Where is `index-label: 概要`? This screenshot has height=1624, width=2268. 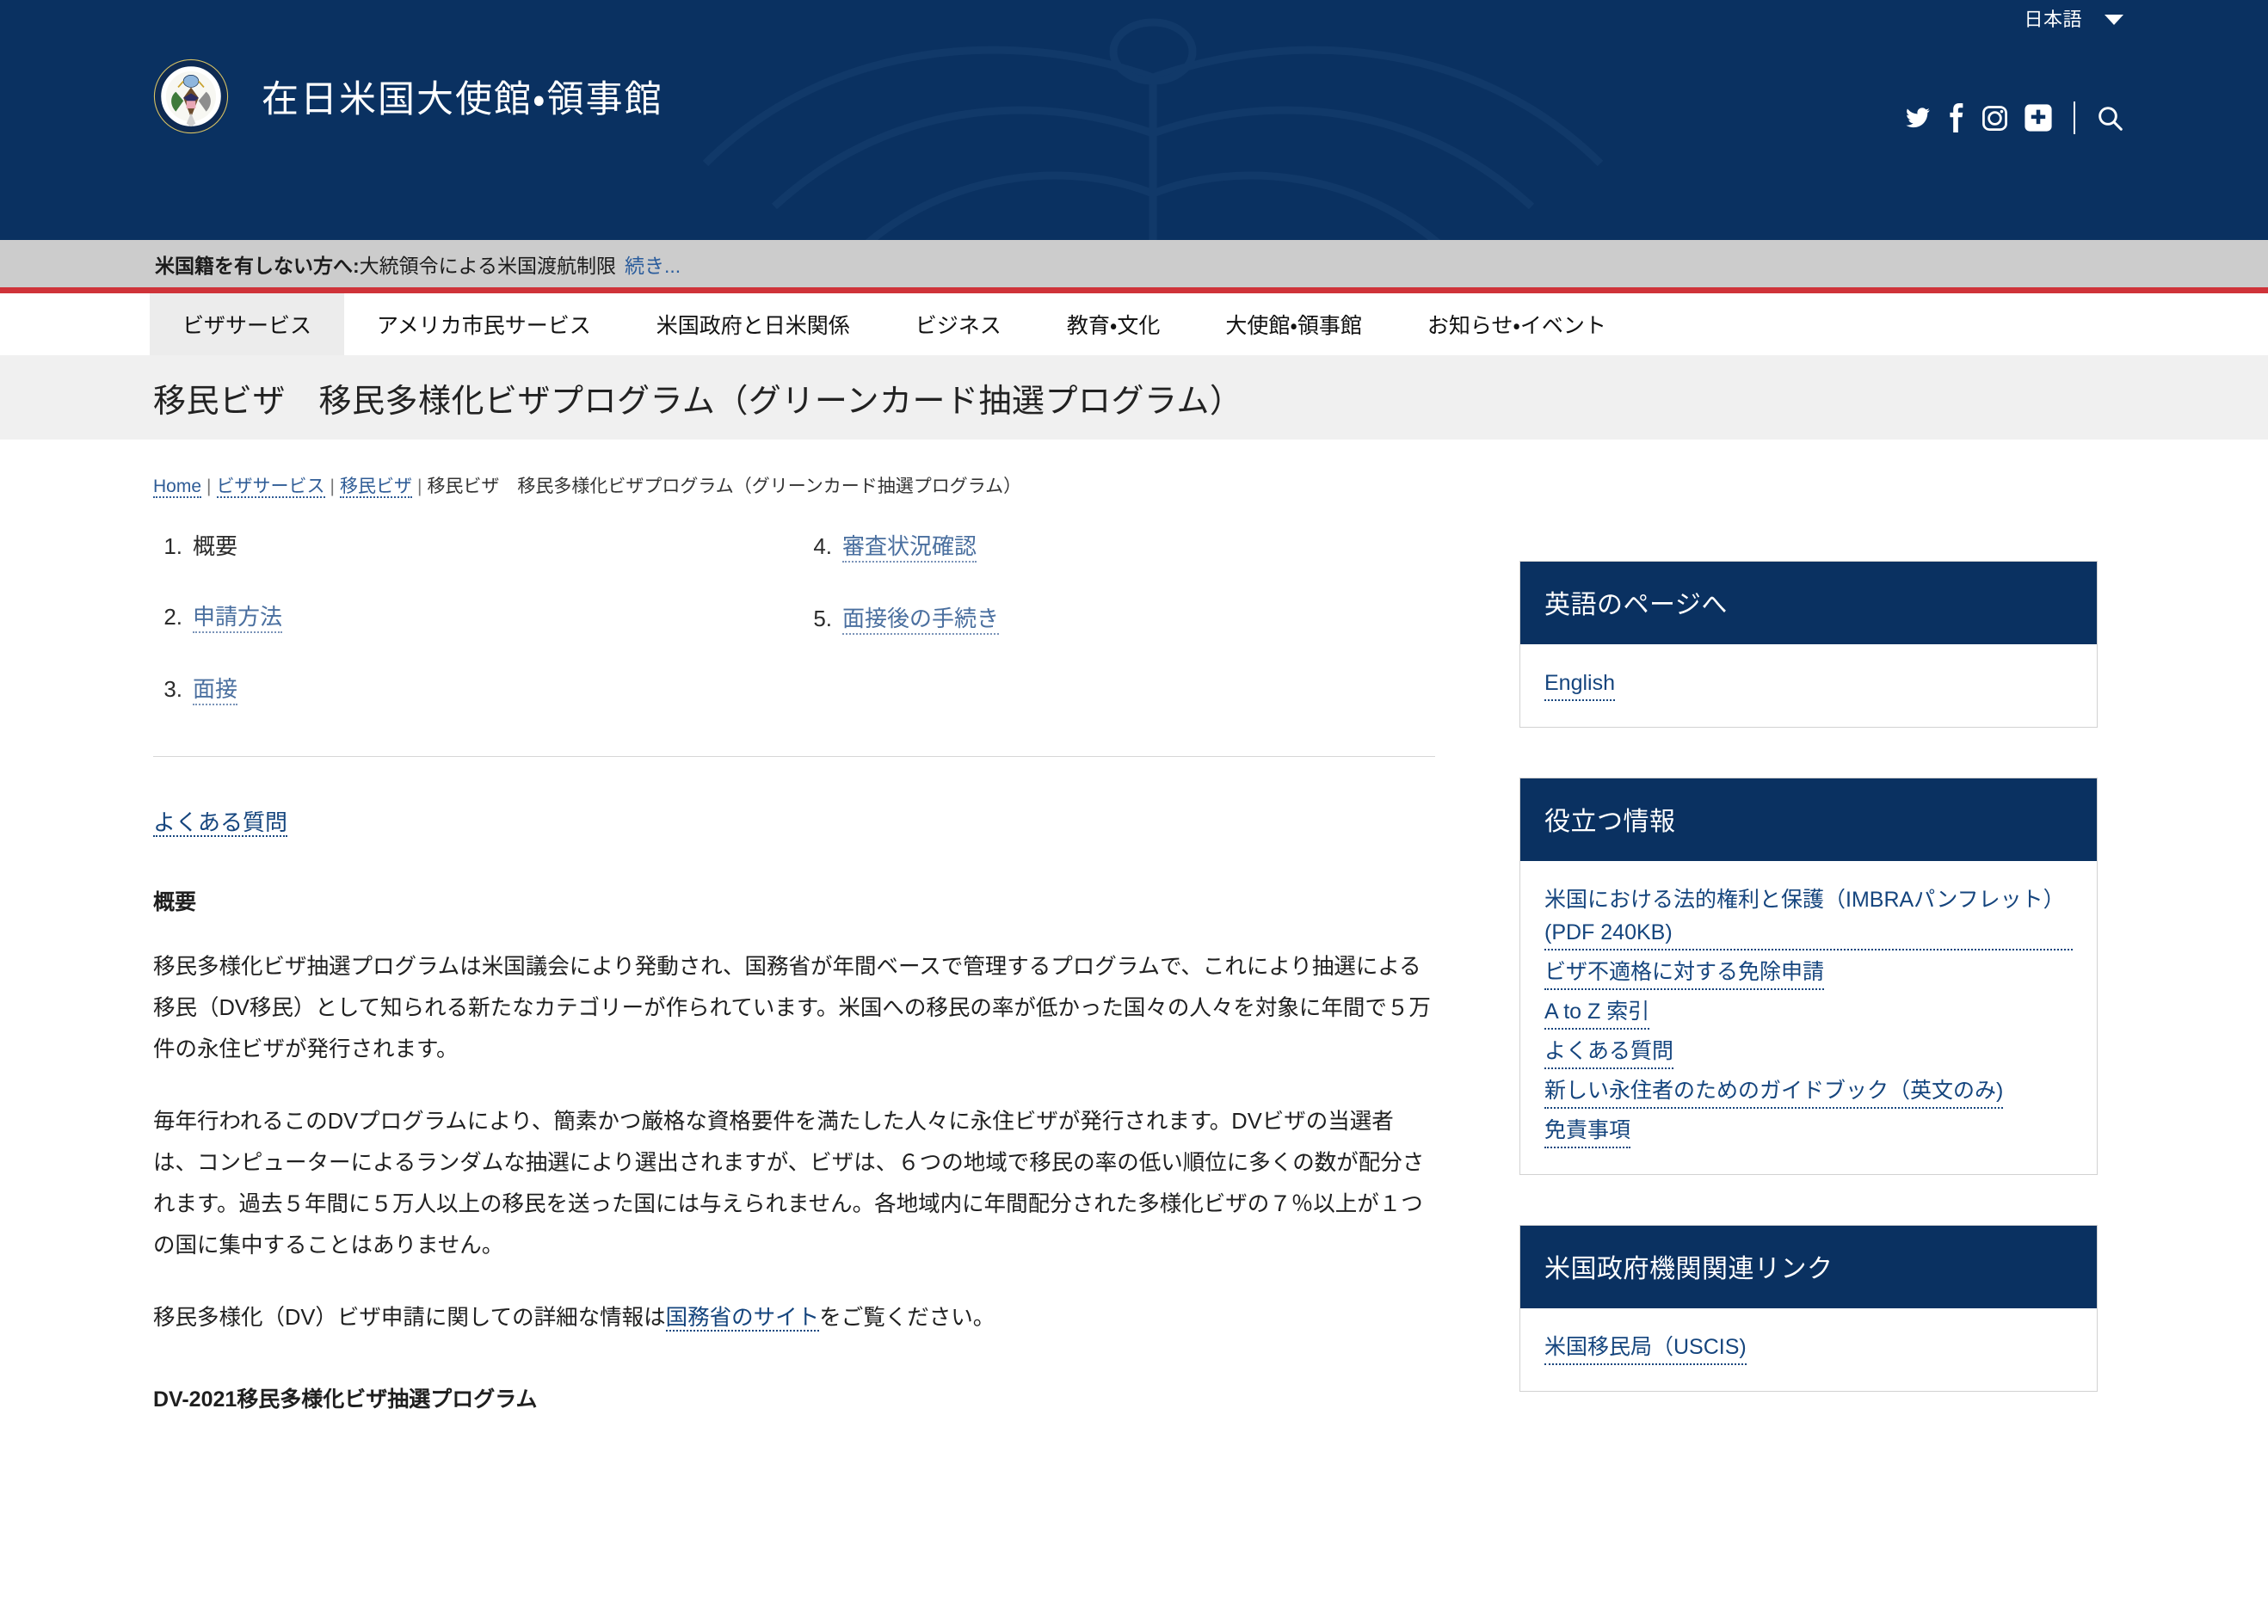
index-label: 概要 is located at coordinates (215, 546).